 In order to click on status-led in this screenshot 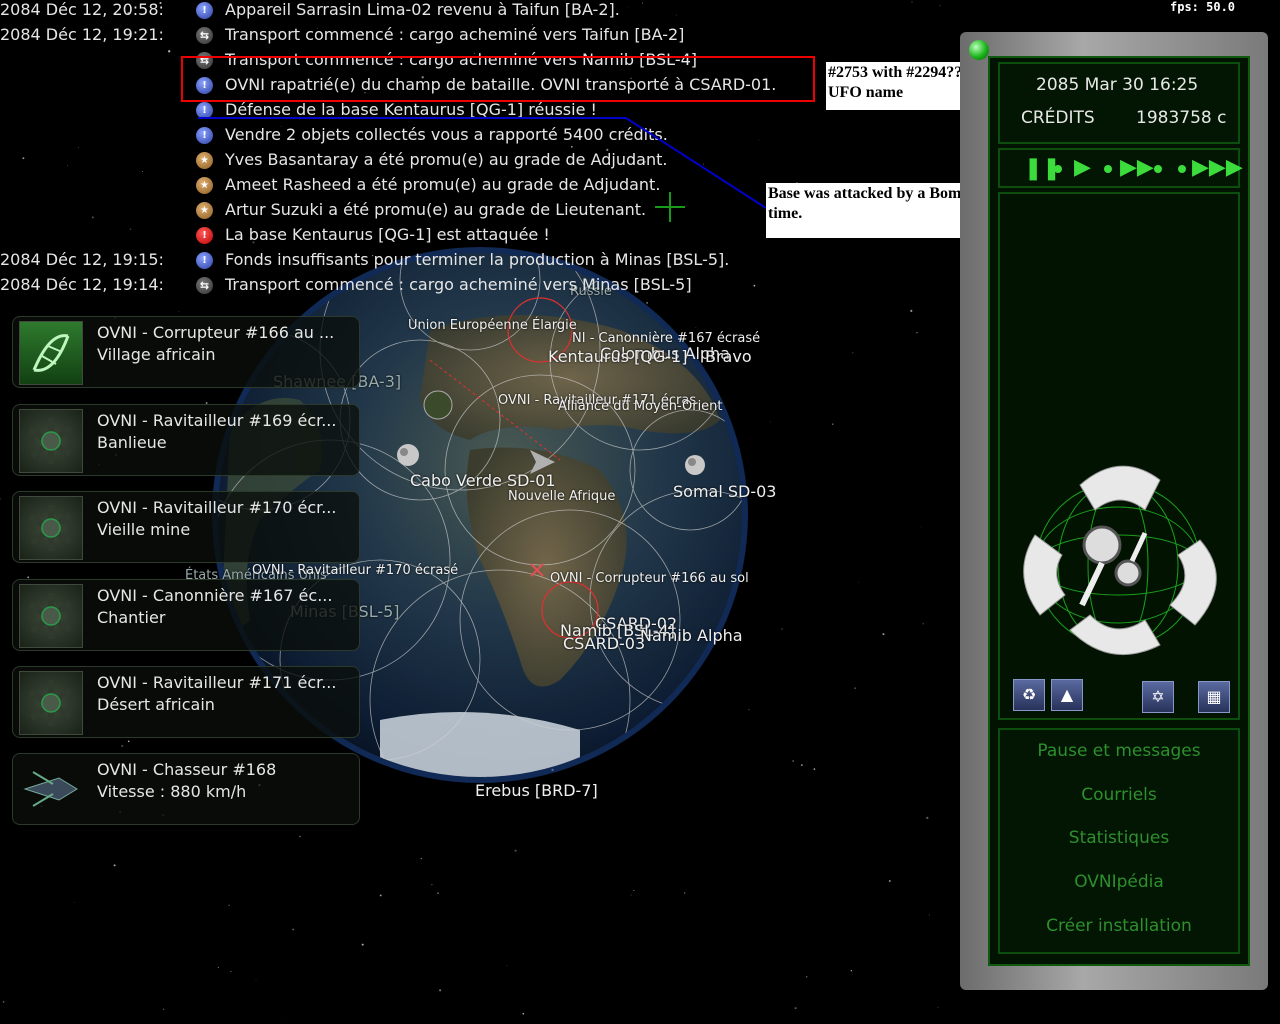, I will do `click(979, 50)`.